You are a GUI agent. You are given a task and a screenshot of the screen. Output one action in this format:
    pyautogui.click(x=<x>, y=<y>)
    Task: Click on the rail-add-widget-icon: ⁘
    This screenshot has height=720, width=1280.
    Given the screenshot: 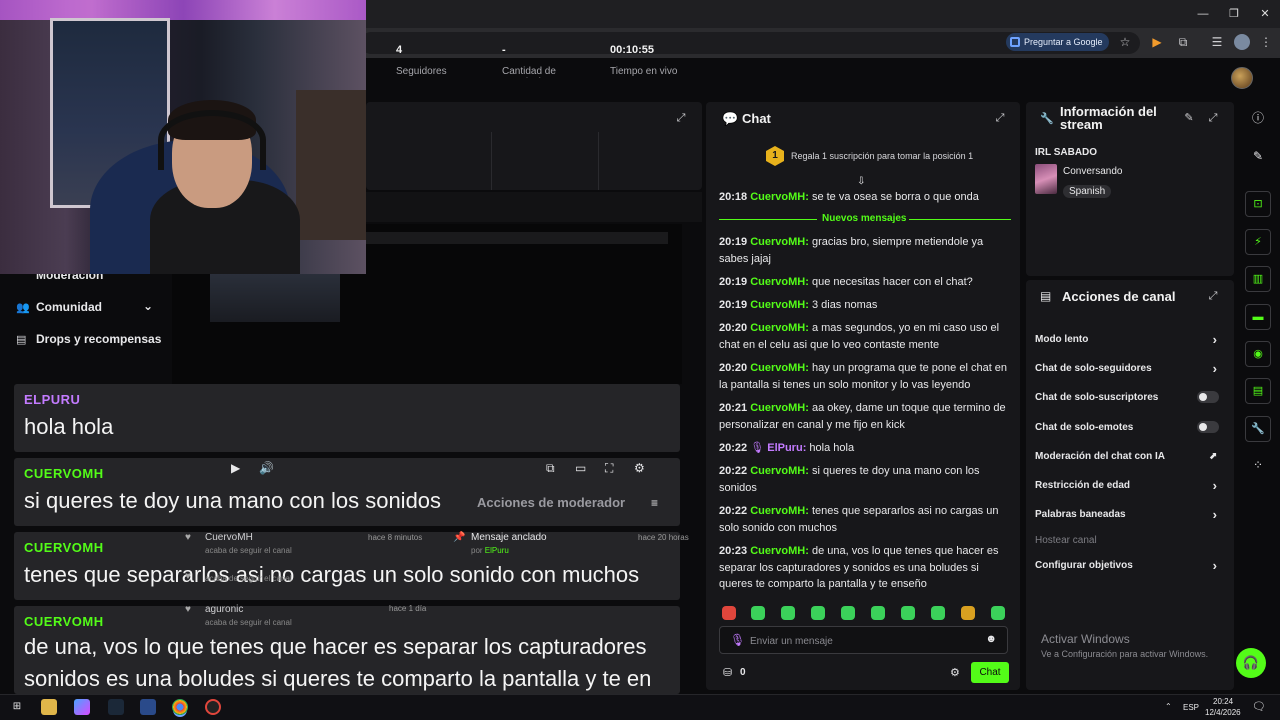 What is the action you would take?
    pyautogui.click(x=1258, y=465)
    